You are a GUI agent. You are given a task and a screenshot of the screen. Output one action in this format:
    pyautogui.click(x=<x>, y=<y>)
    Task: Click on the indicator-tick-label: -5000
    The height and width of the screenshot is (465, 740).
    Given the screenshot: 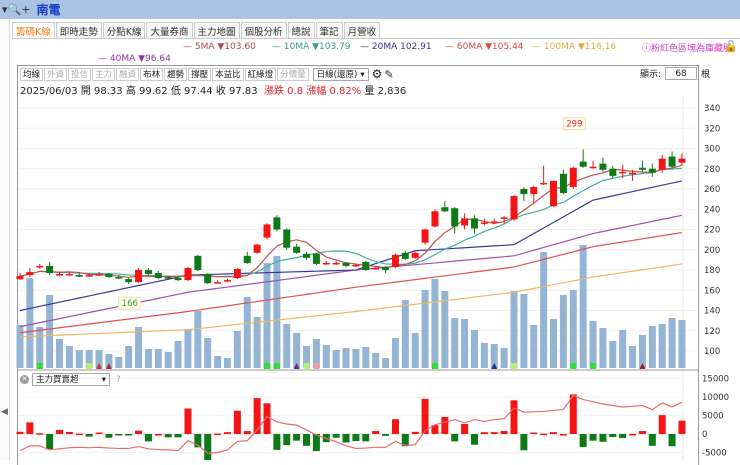 What is the action you would take?
    pyautogui.click(x=714, y=454)
    